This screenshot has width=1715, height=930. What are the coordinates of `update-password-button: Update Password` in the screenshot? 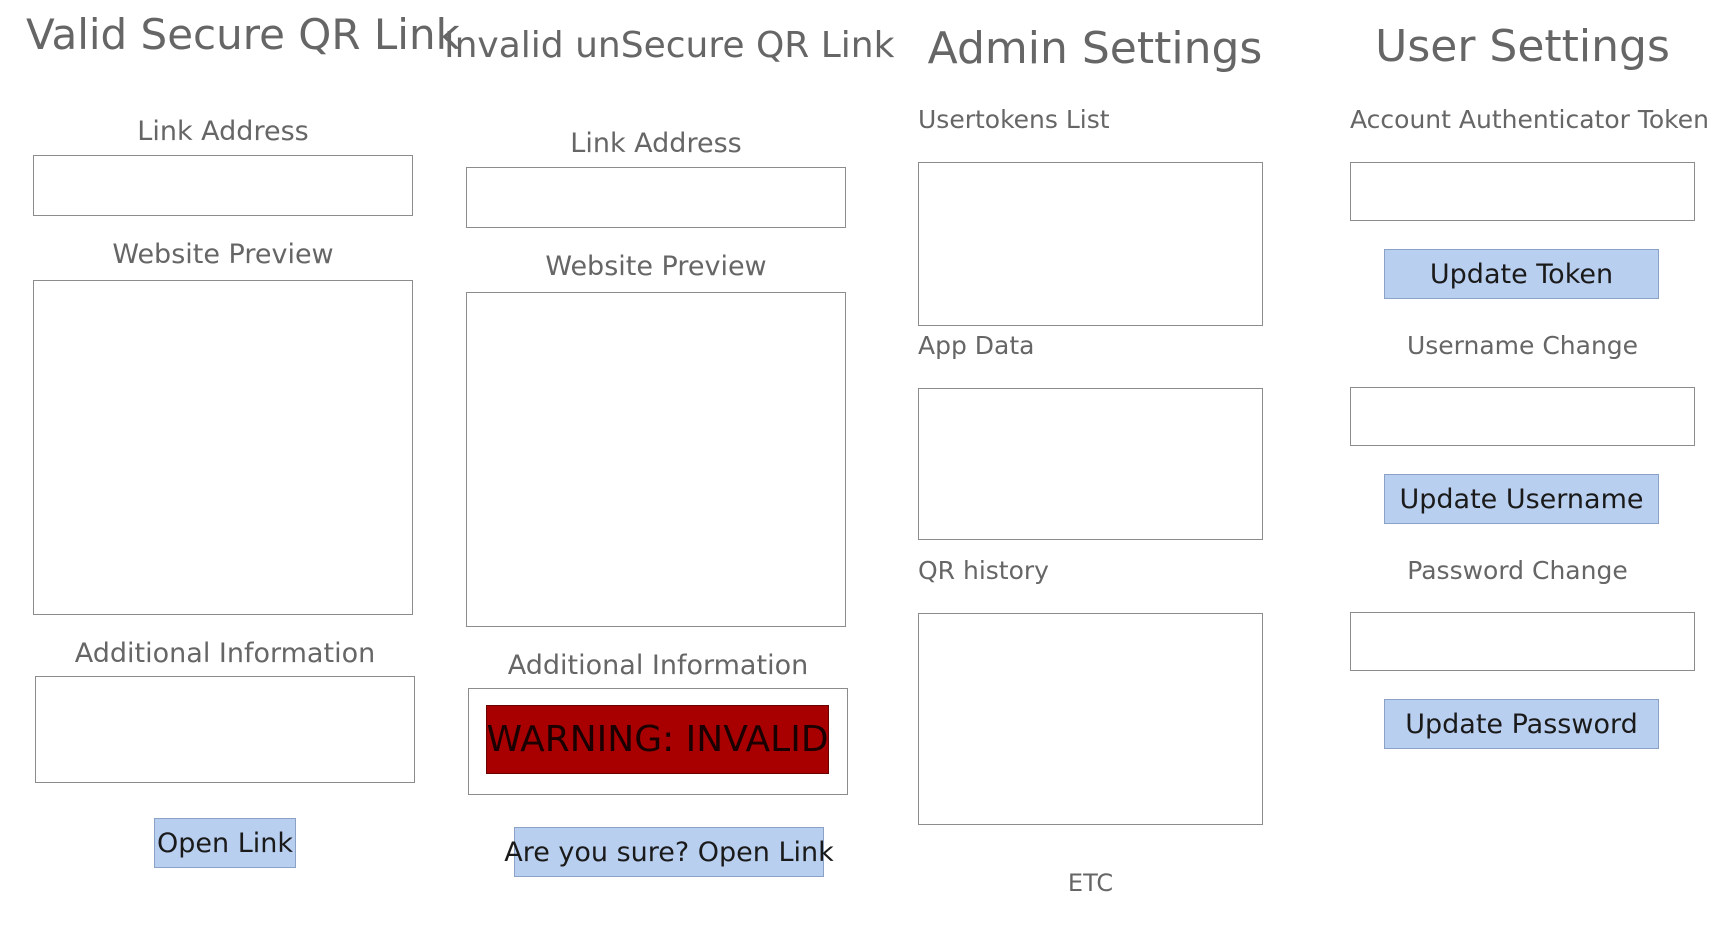 It's located at (1521, 724).